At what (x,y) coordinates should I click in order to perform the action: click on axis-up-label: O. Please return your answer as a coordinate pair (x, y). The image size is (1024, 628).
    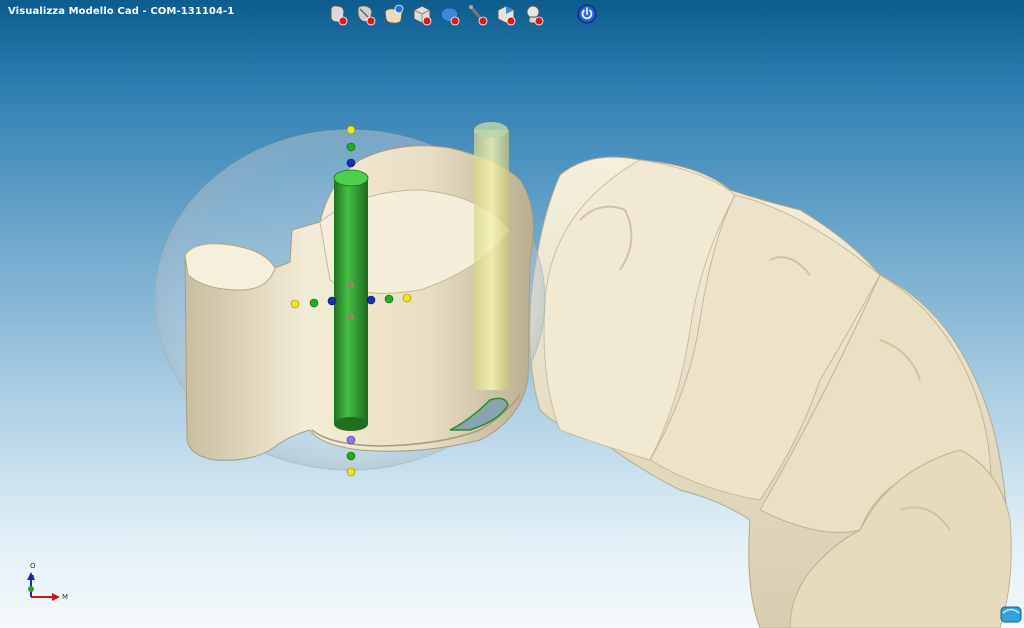
    Looking at the image, I should click on (33, 566).